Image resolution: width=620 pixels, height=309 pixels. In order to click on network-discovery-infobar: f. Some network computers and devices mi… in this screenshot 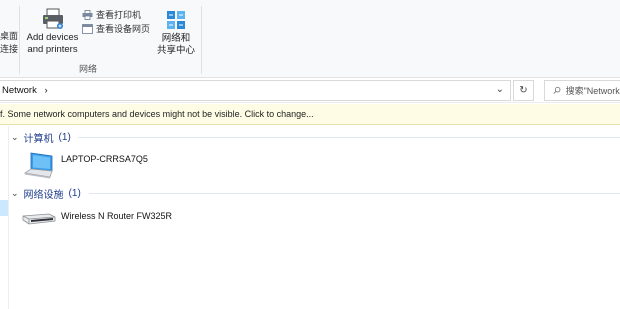, I will do `click(310, 114)`.